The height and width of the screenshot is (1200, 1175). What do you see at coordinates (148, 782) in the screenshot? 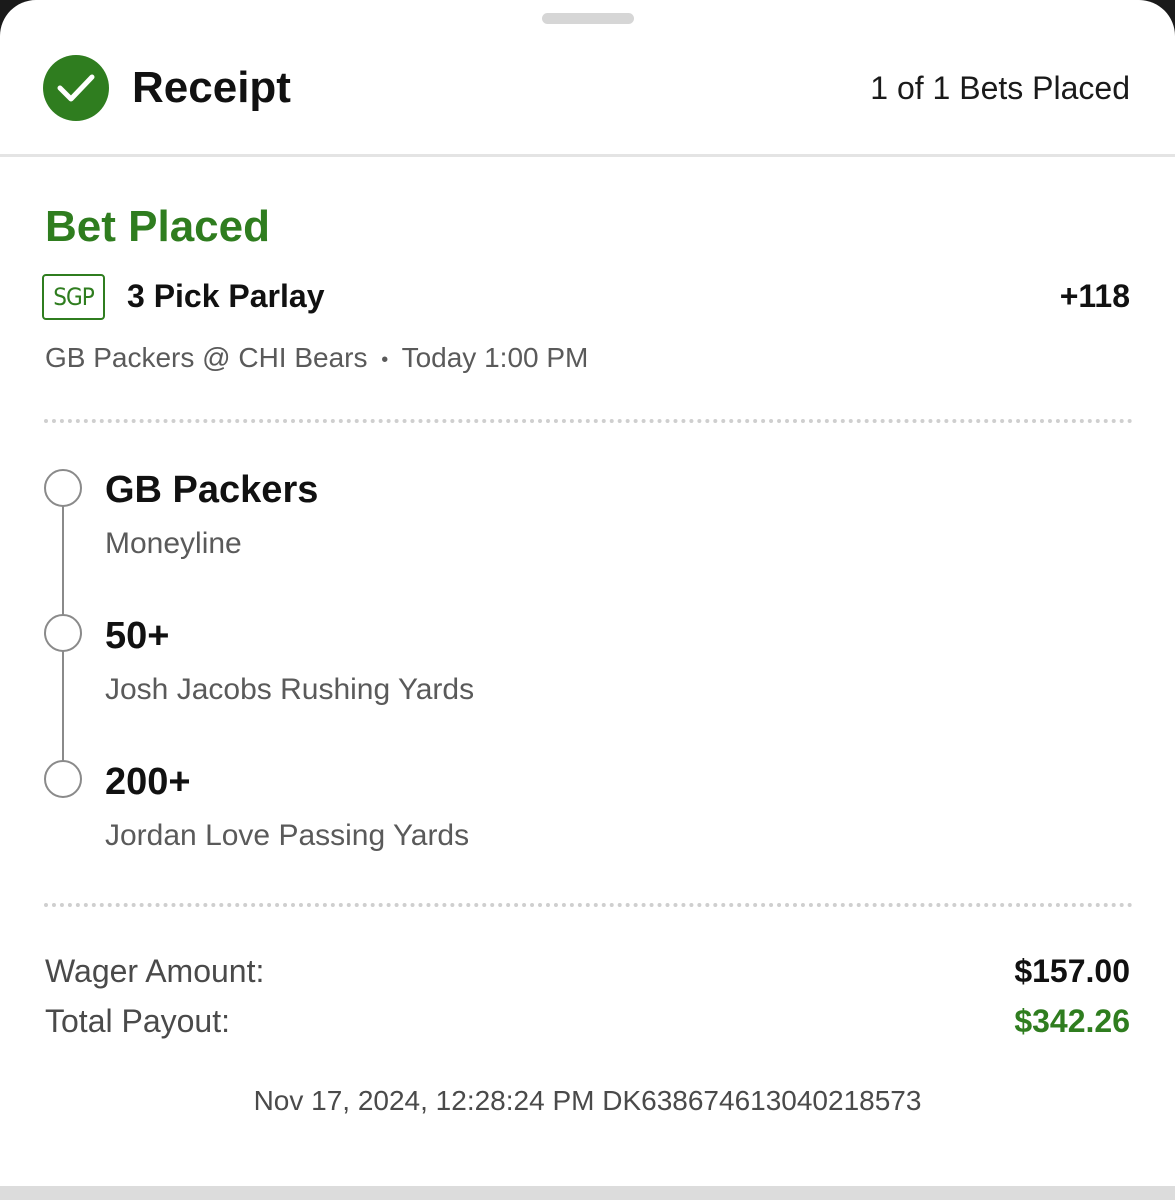
I see `leg-title: 200+` at bounding box center [148, 782].